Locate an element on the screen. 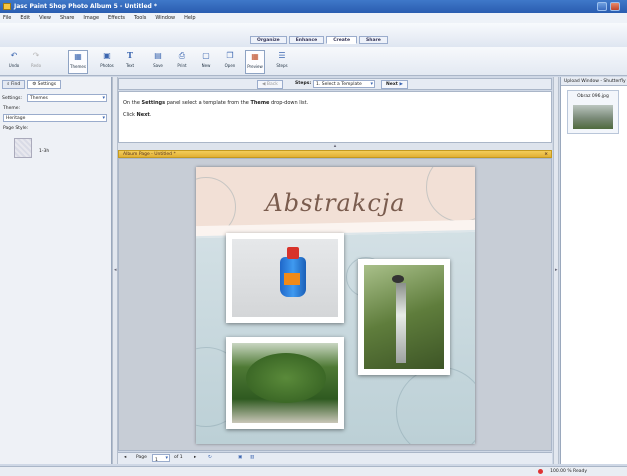  undo-icon: ↶ is located at coordinates (14, 55).